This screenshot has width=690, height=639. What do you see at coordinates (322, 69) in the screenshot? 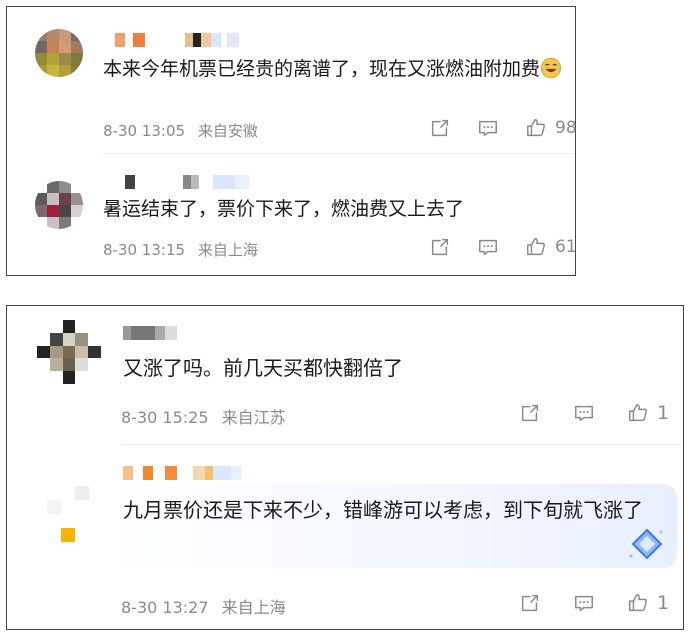
I see `comment-text-content: 本来今年机票已经贵的离谱了，现在又涨燃油附加费` at bounding box center [322, 69].